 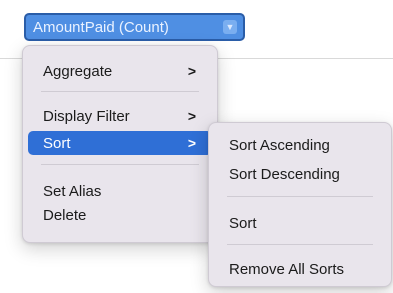 What do you see at coordinates (287, 269) in the screenshot?
I see `menu-item-label: Remove All Sorts` at bounding box center [287, 269].